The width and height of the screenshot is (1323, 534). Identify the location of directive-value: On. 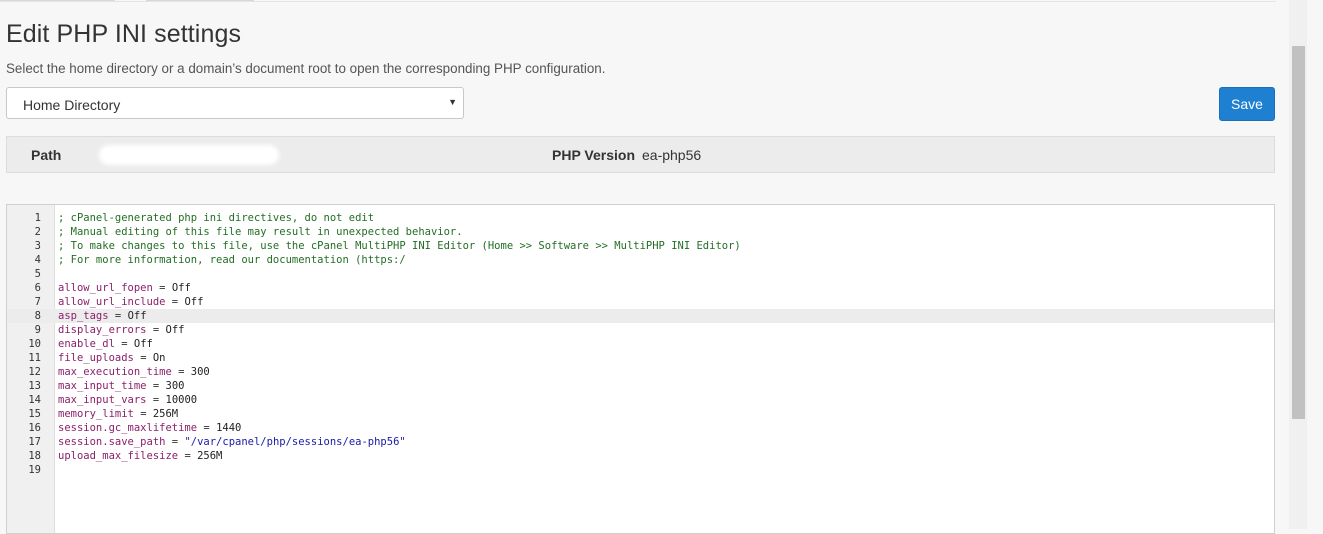
(159, 358).